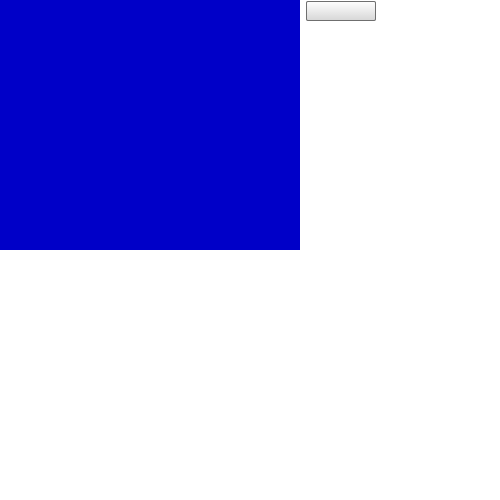  I want to click on blank-button, so click(341, 11).